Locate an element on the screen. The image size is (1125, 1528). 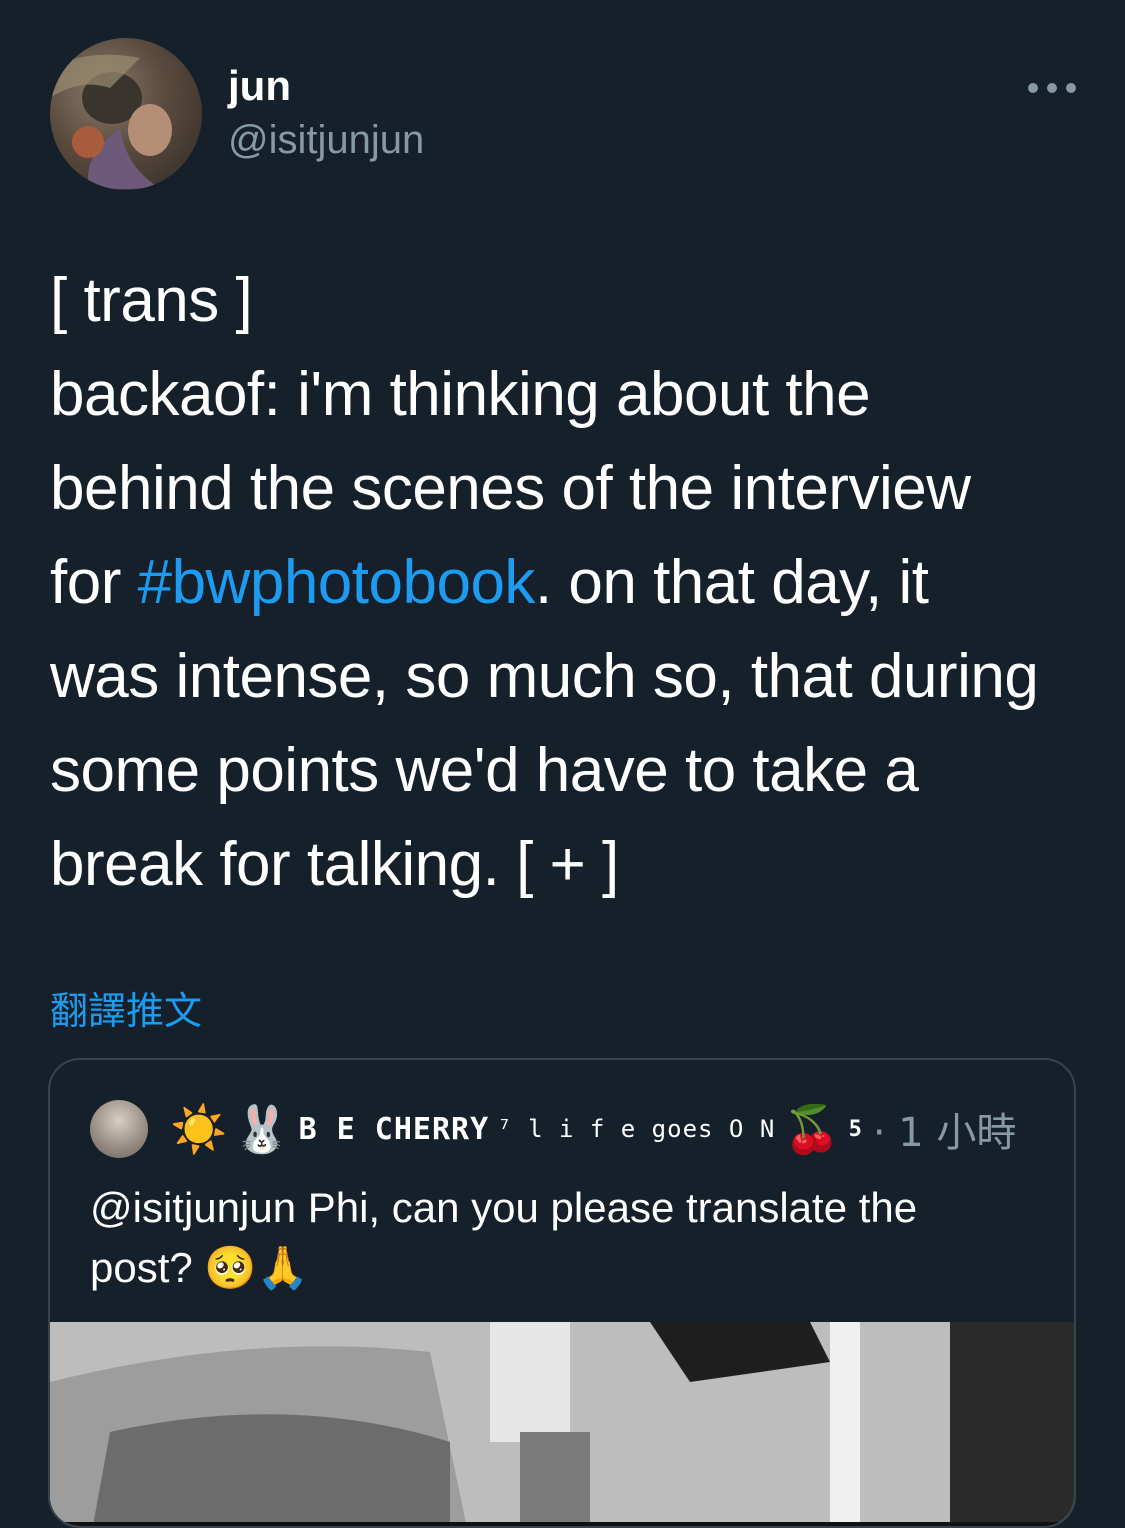
quoted-text-line: post? 🥺🙏 is located at coordinates (200, 1267).